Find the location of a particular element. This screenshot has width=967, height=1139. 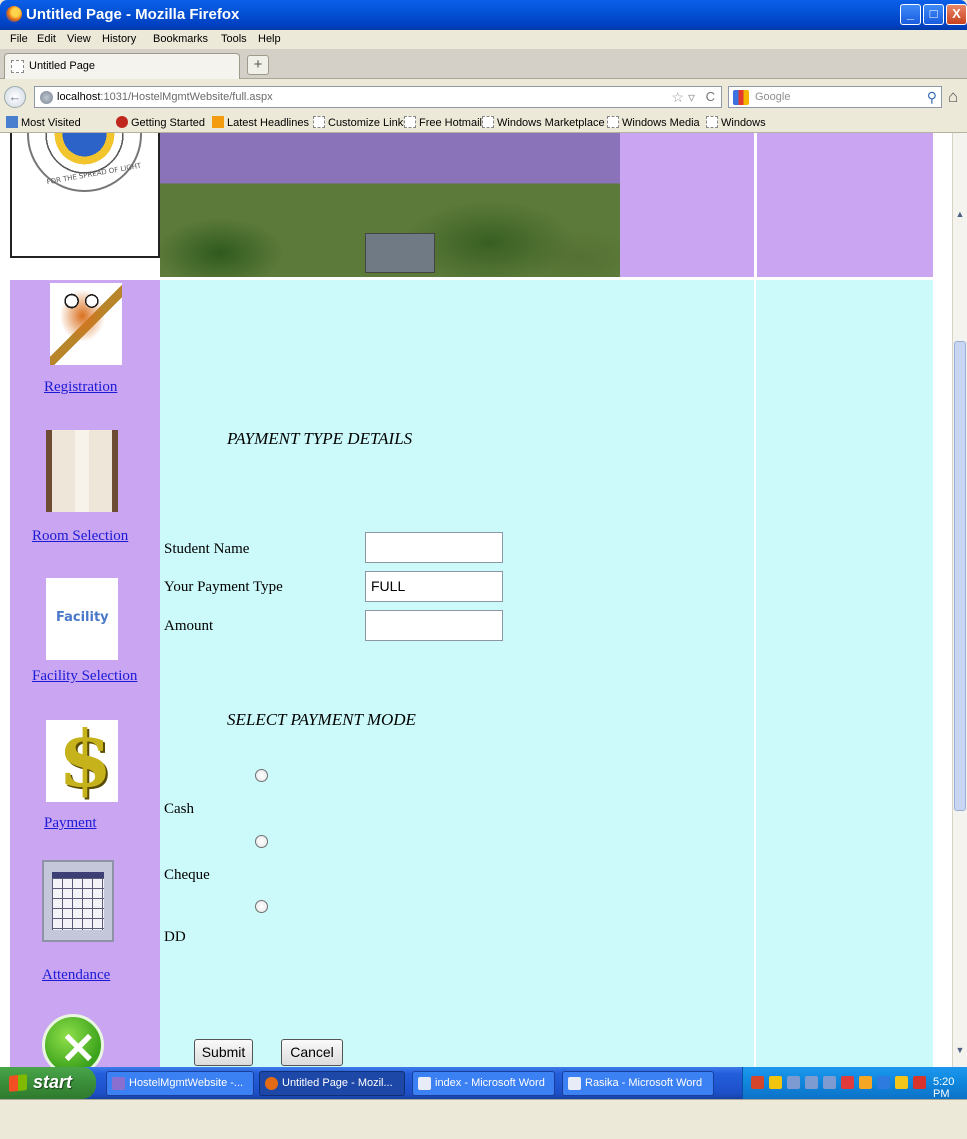

search-placeholder: Google is located at coordinates (773, 97).